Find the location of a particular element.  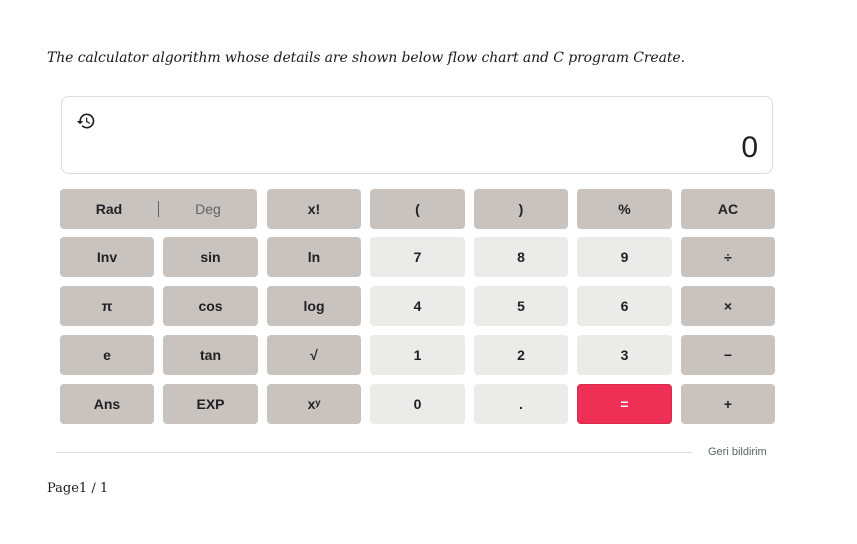

tan-button: tan is located at coordinates (210, 355).